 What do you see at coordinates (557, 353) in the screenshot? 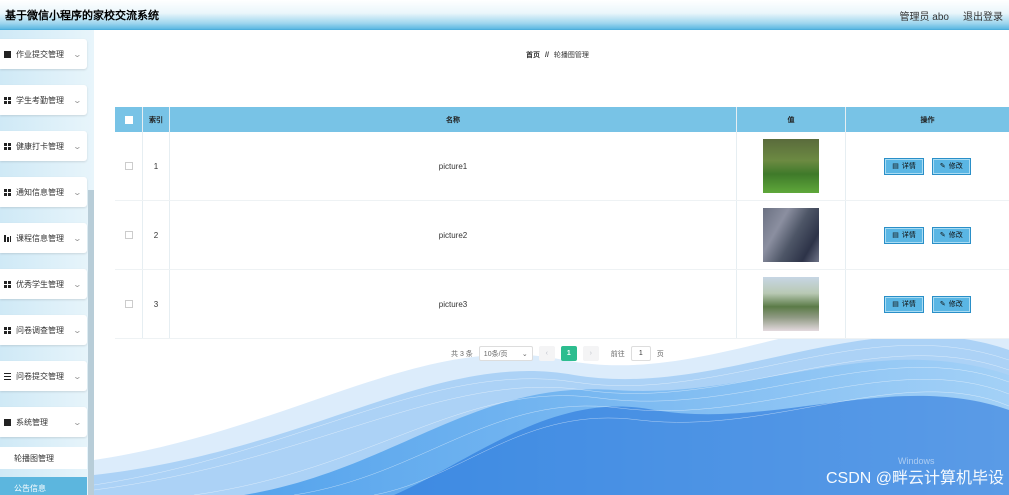
I see `pagination: 共 3 条 10条/页 ⌄ ‹ 1 › 前往 1 页` at bounding box center [557, 353].